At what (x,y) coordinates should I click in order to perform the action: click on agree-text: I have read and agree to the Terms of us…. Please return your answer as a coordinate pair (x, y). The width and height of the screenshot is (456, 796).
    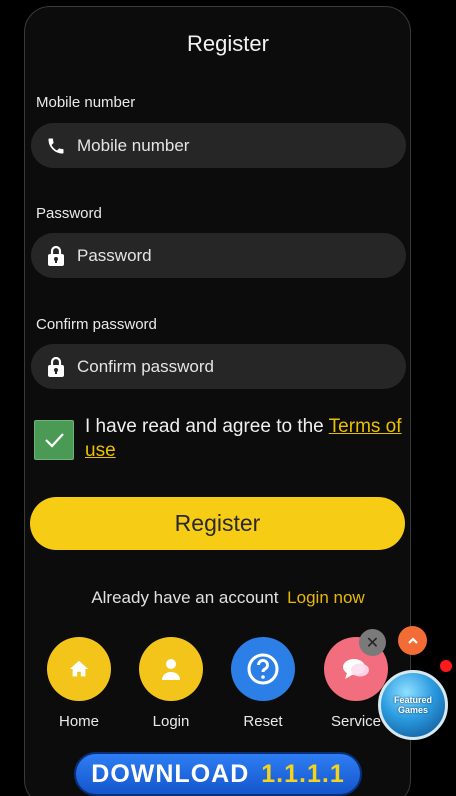
    Looking at the image, I should click on (245, 439).